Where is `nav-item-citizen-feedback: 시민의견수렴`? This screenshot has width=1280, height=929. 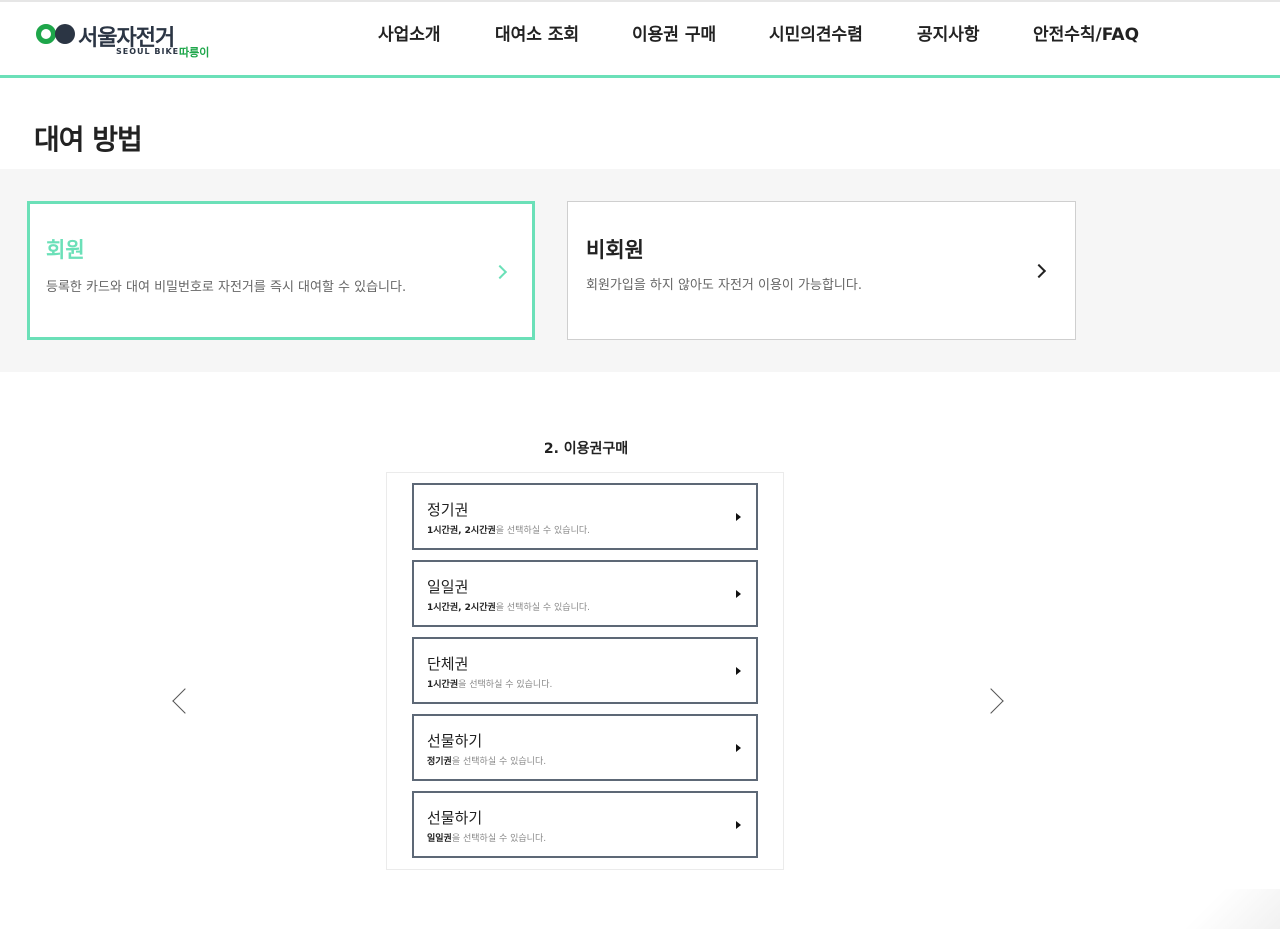 nav-item-citizen-feedback: 시민의견수렴 is located at coordinates (816, 32).